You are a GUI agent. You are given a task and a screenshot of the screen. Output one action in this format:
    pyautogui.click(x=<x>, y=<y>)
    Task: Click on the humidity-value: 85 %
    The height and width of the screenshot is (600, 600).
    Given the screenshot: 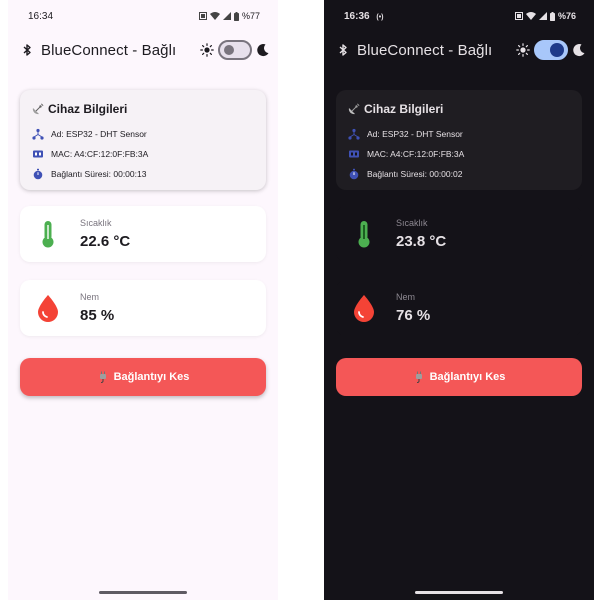 What is the action you would take?
    pyautogui.click(x=97, y=315)
    